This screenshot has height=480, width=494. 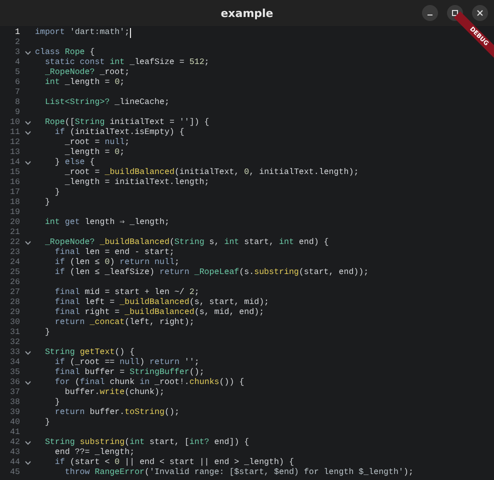 What do you see at coordinates (14, 353) in the screenshot?
I see `line-number: 33` at bounding box center [14, 353].